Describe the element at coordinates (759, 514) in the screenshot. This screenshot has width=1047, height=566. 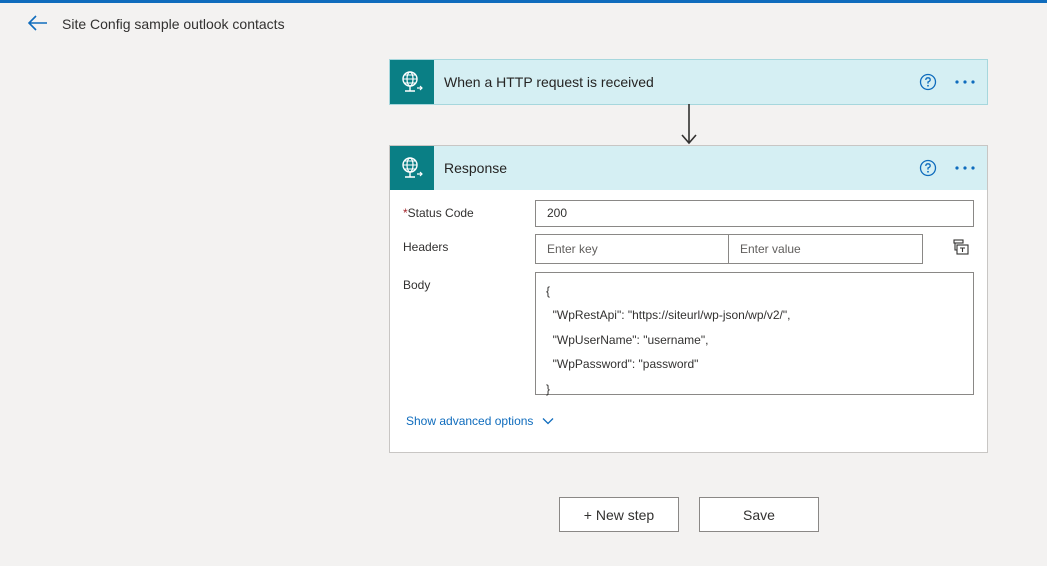
I see `save-button: Save` at that location.